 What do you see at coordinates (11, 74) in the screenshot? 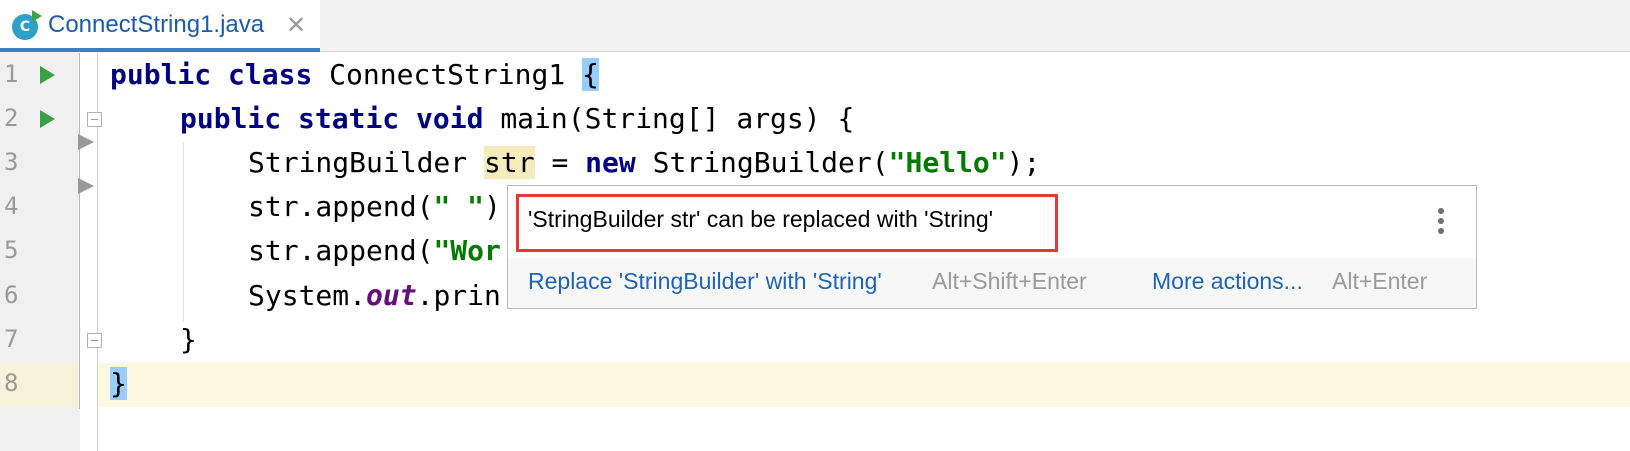
I see `line-number: 1` at bounding box center [11, 74].